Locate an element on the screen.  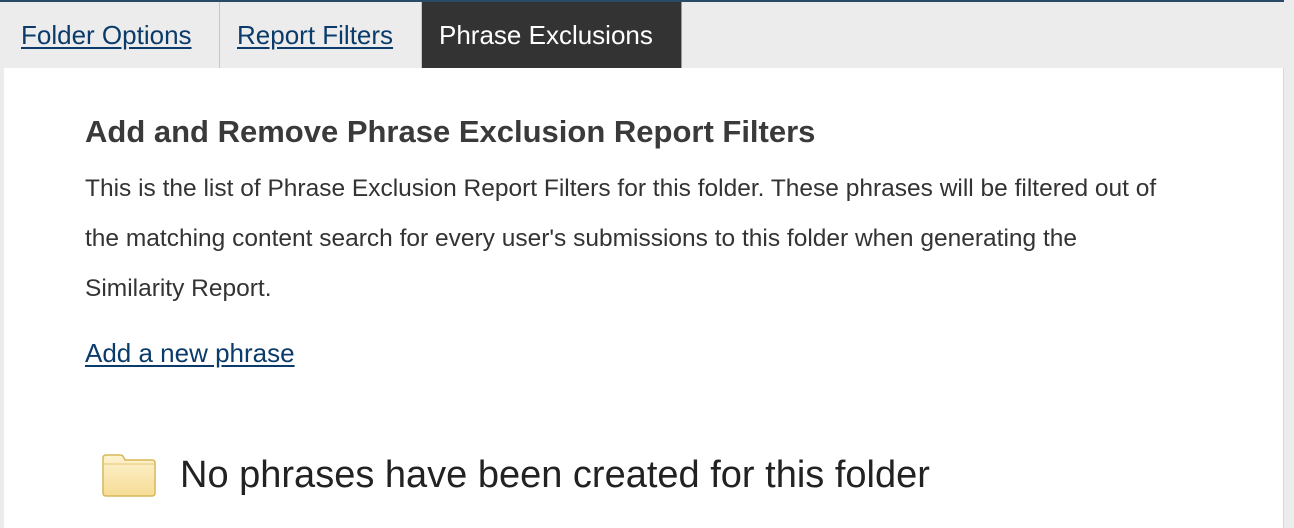
tab-folder-options: Folder Options is located at coordinates (112, 35).